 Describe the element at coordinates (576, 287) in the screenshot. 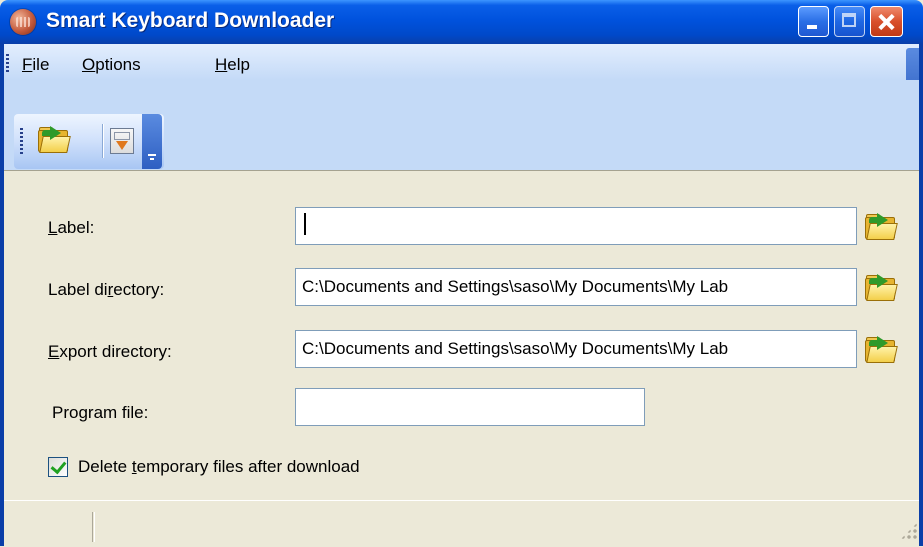

I see `label-directory-input` at that location.